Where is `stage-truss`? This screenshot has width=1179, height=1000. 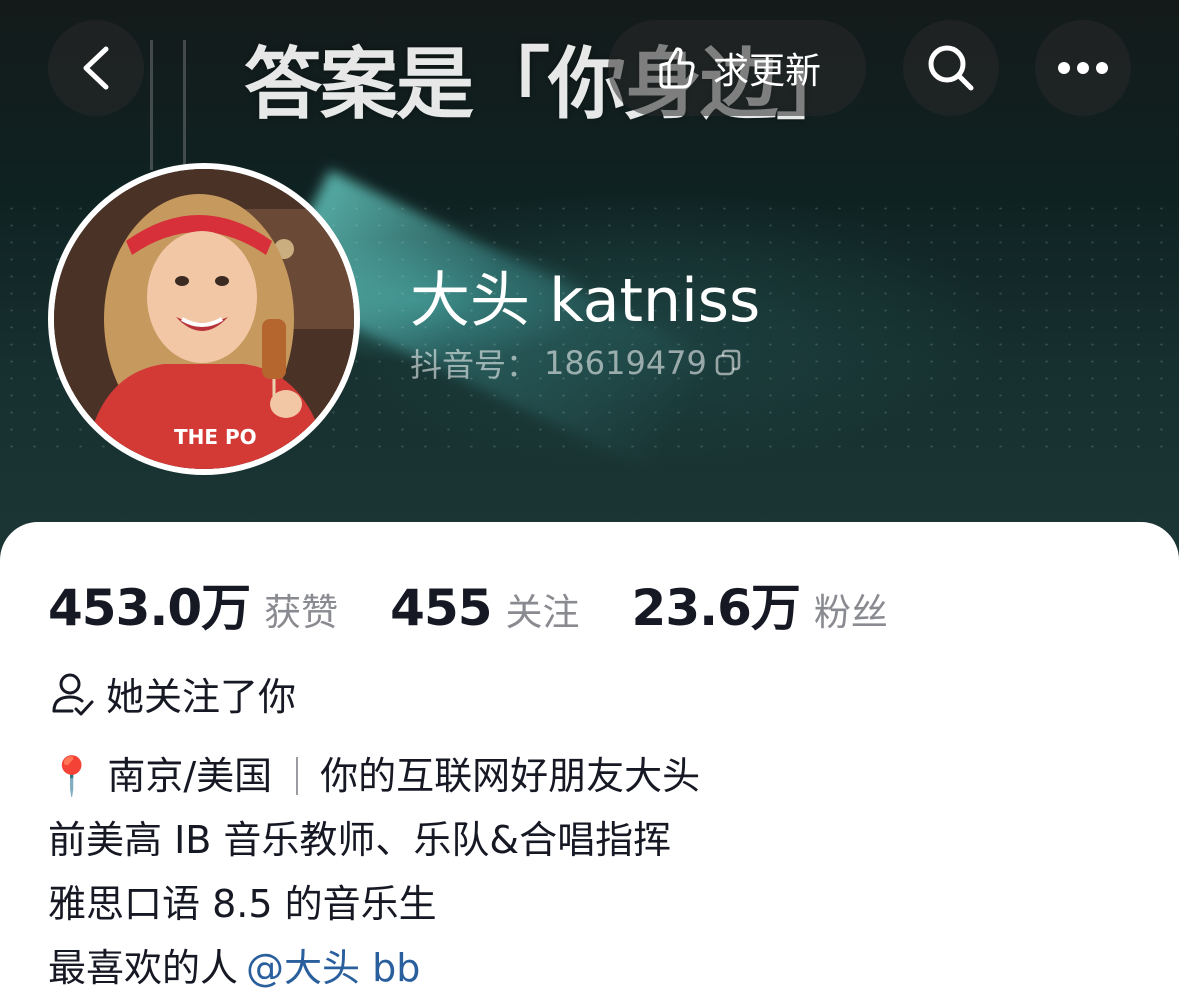 stage-truss is located at coordinates (168, 105).